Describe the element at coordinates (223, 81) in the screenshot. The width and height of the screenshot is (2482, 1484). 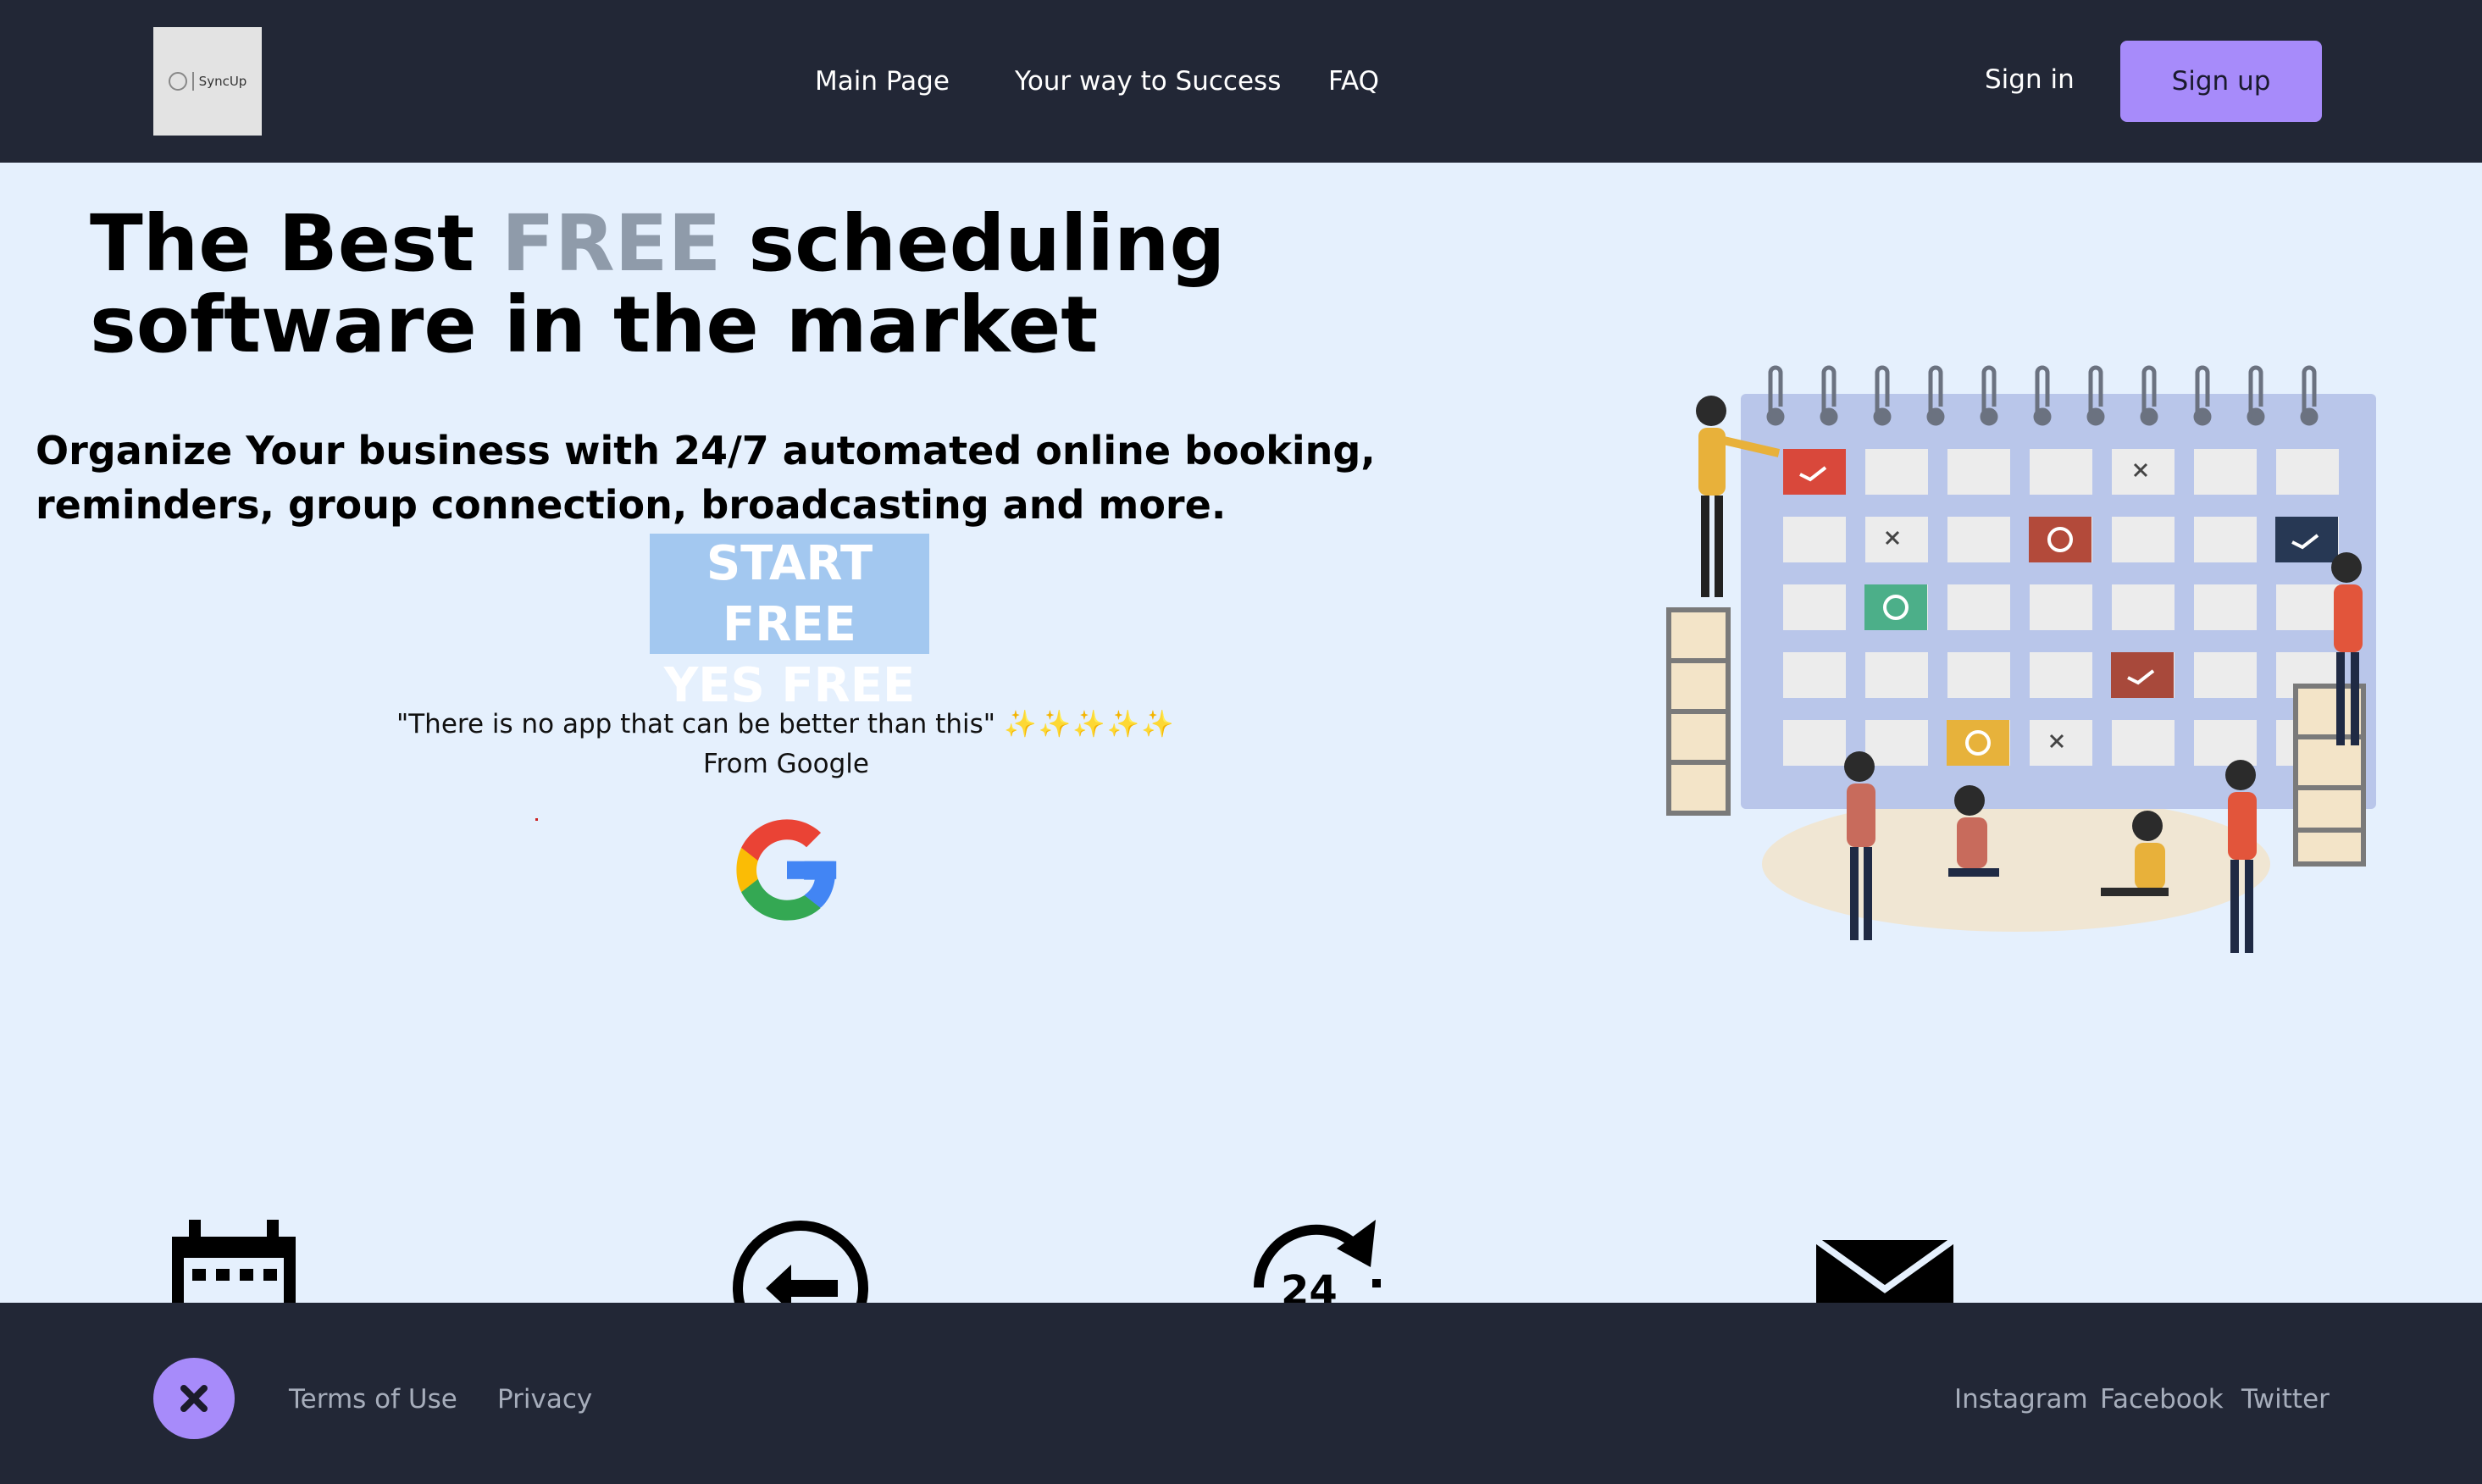
I see `logo-text: SyncUp` at that location.